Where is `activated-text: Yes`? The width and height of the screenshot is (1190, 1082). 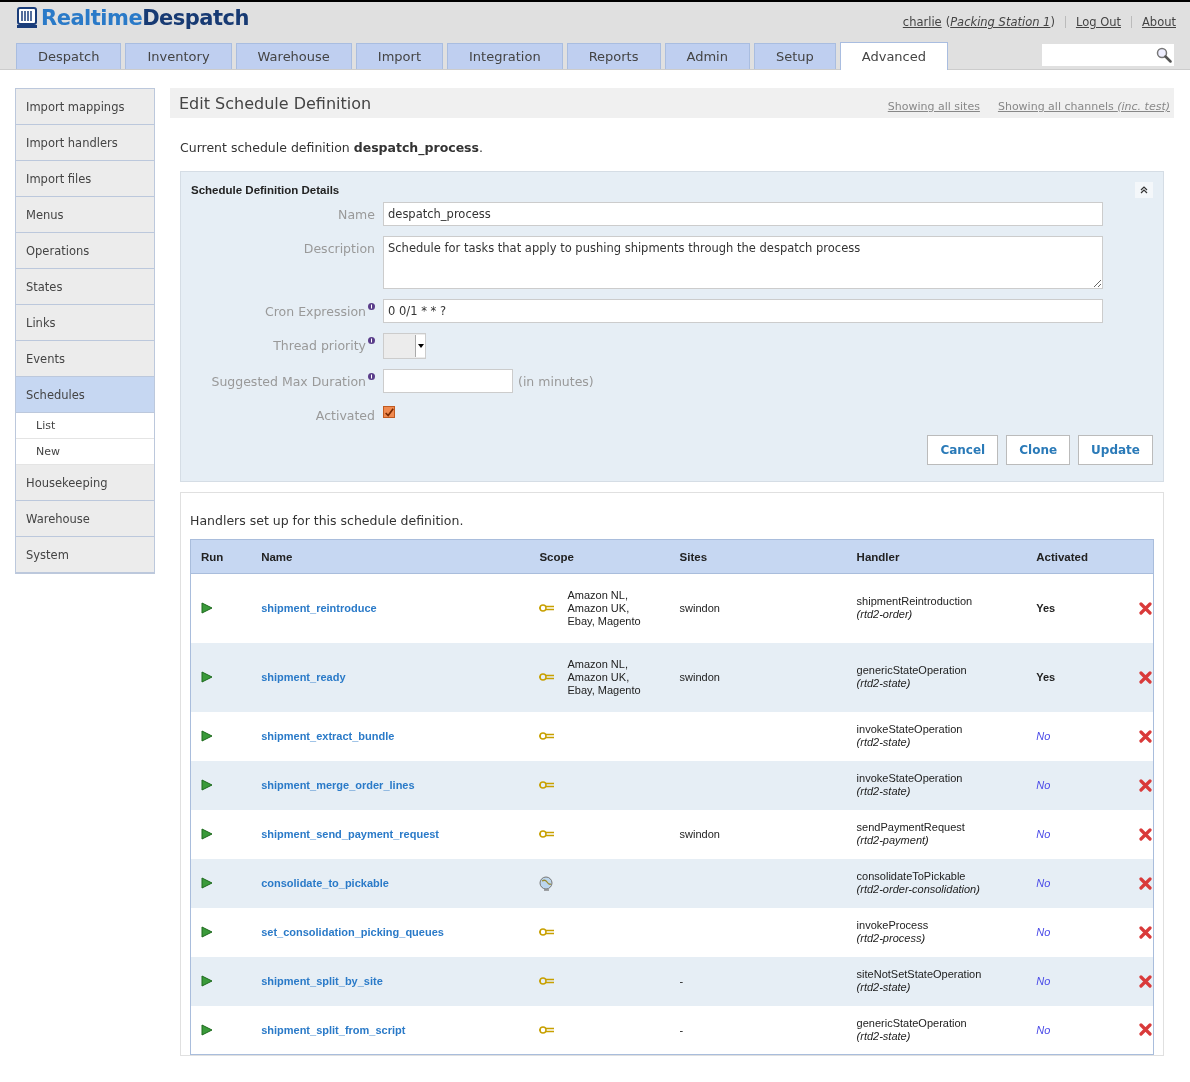 activated-text: Yes is located at coordinates (1046, 608).